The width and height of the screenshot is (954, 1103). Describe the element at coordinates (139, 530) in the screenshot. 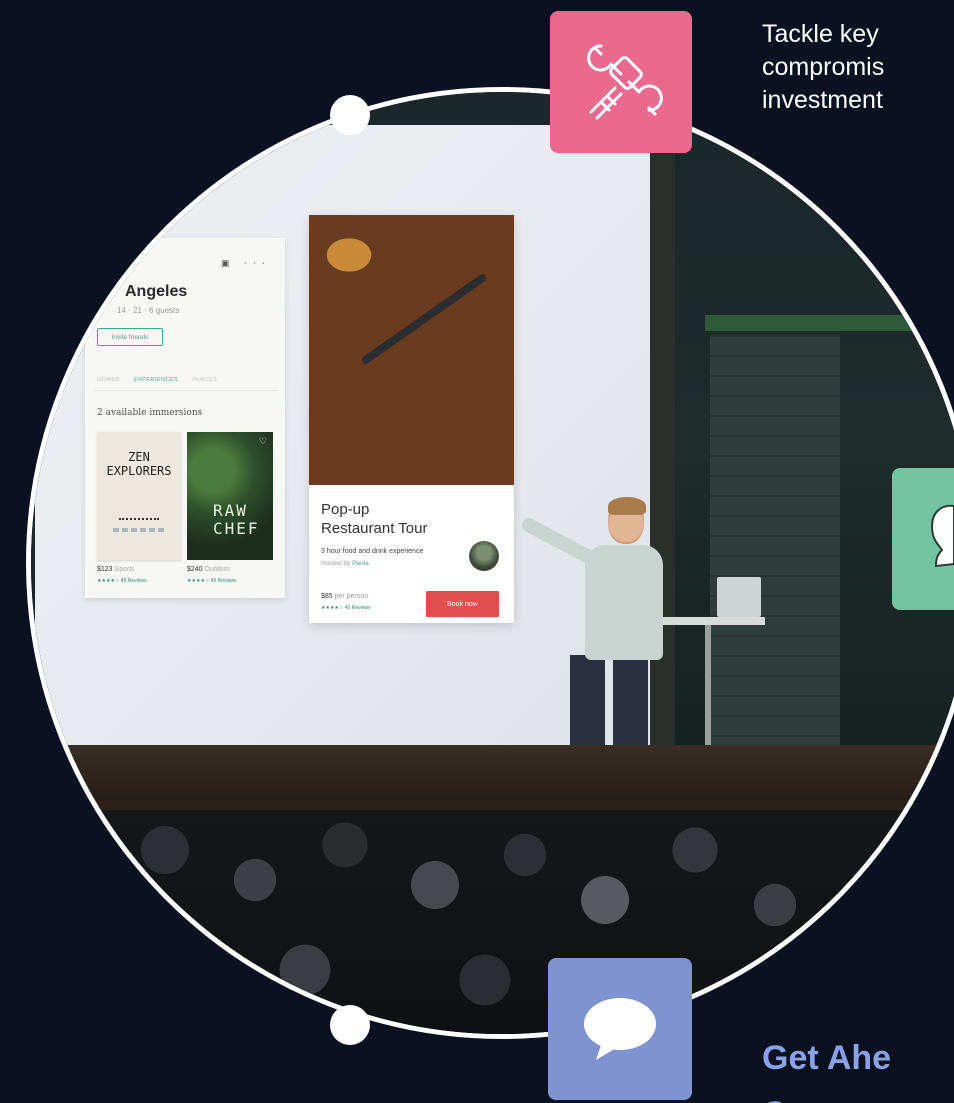

I see `water-illustration` at that location.